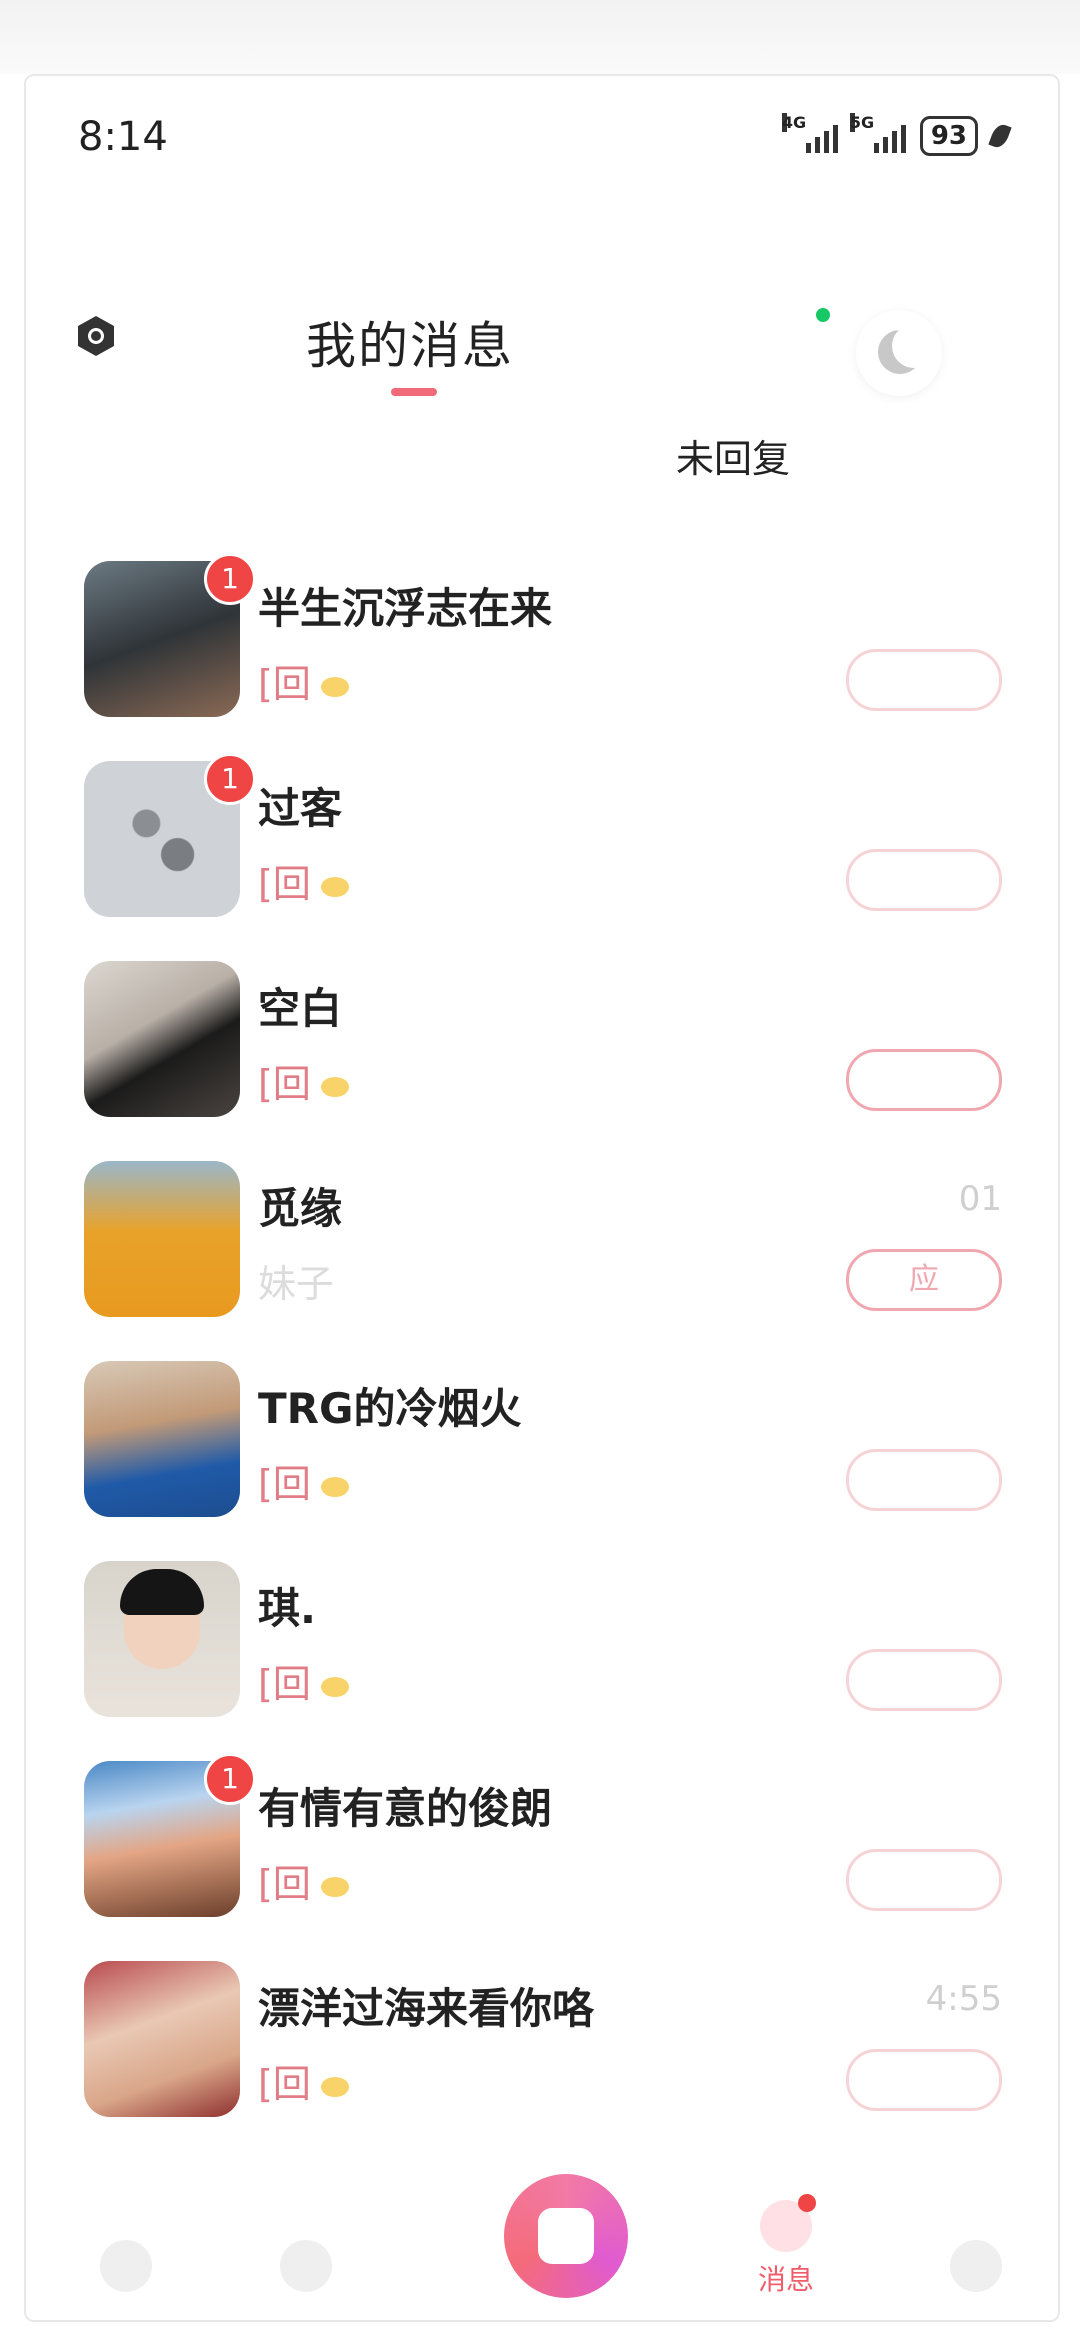 The width and height of the screenshot is (1080, 2340). Describe the element at coordinates (287, 1608) in the screenshot. I see `contact-name: 琪.` at that location.